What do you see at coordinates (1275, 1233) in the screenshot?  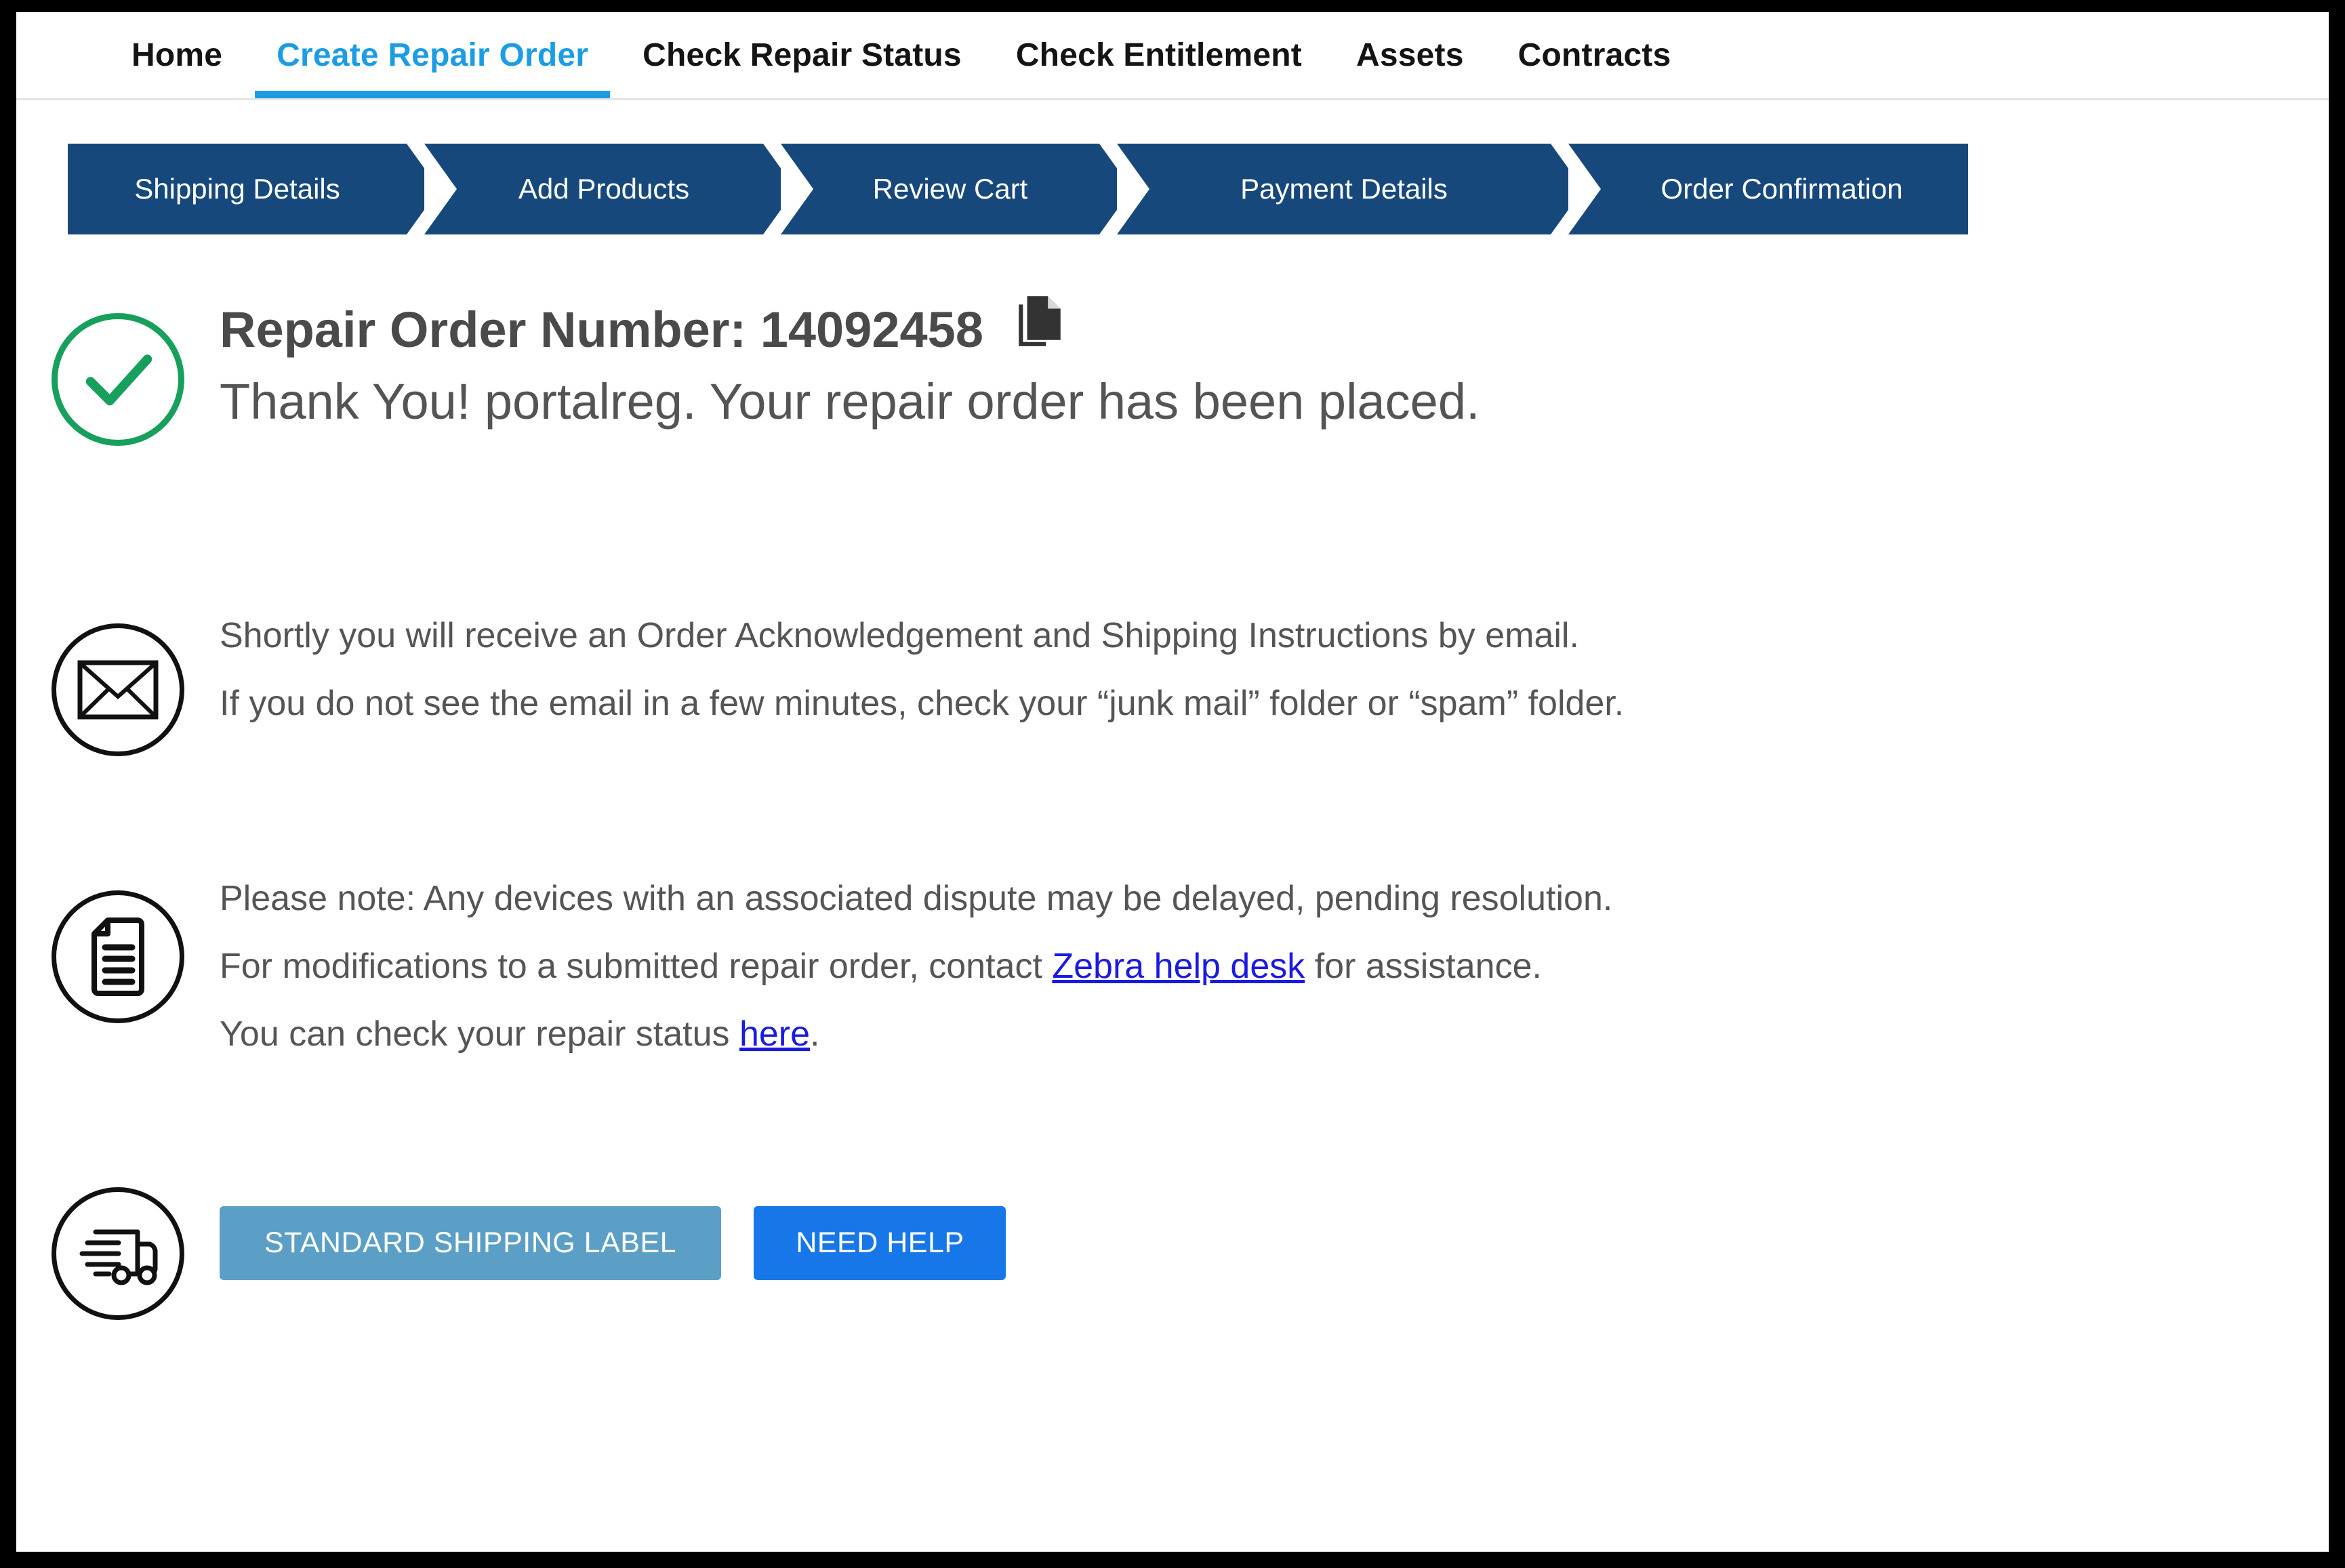 I see `action-buttons: STANDARD SHIPPING LABEL NEED HELP` at bounding box center [1275, 1233].